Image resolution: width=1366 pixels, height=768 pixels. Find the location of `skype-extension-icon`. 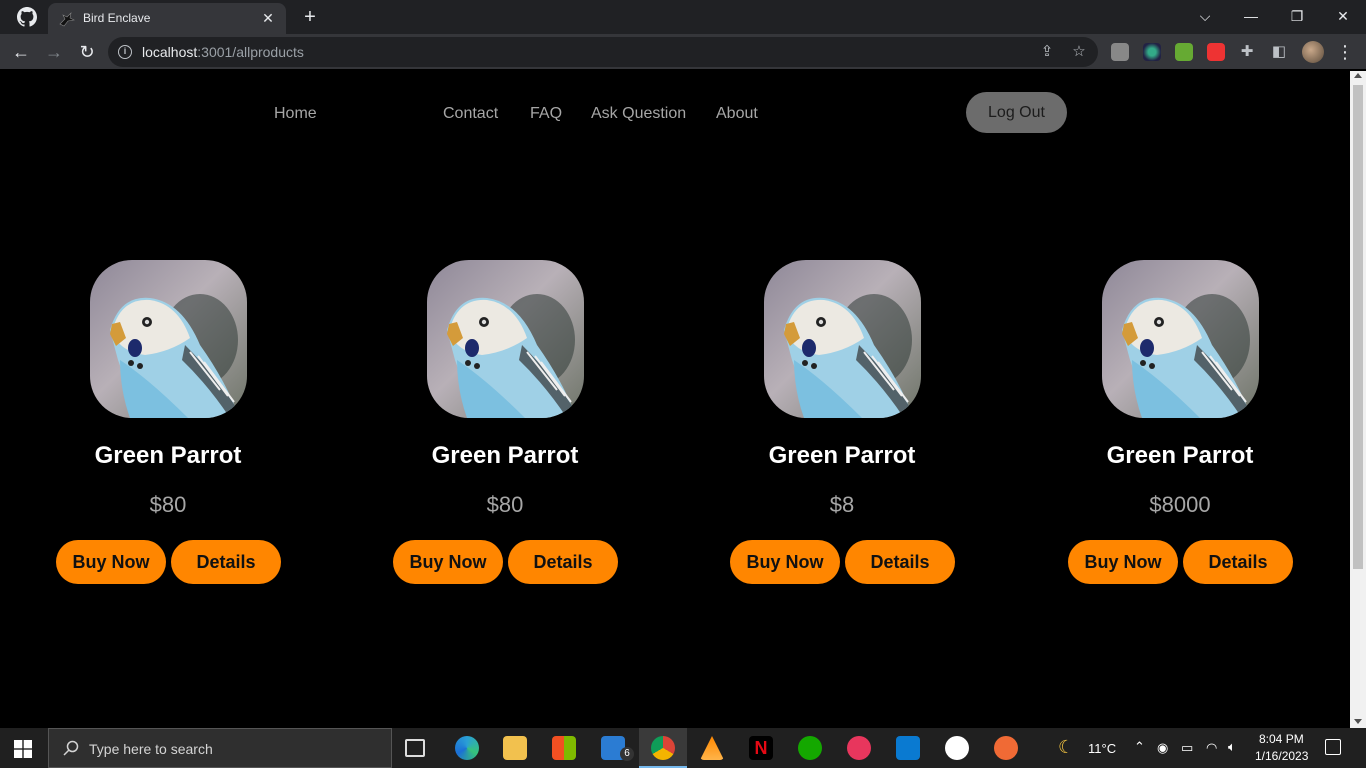

skype-extension-icon is located at coordinates (1120, 52).